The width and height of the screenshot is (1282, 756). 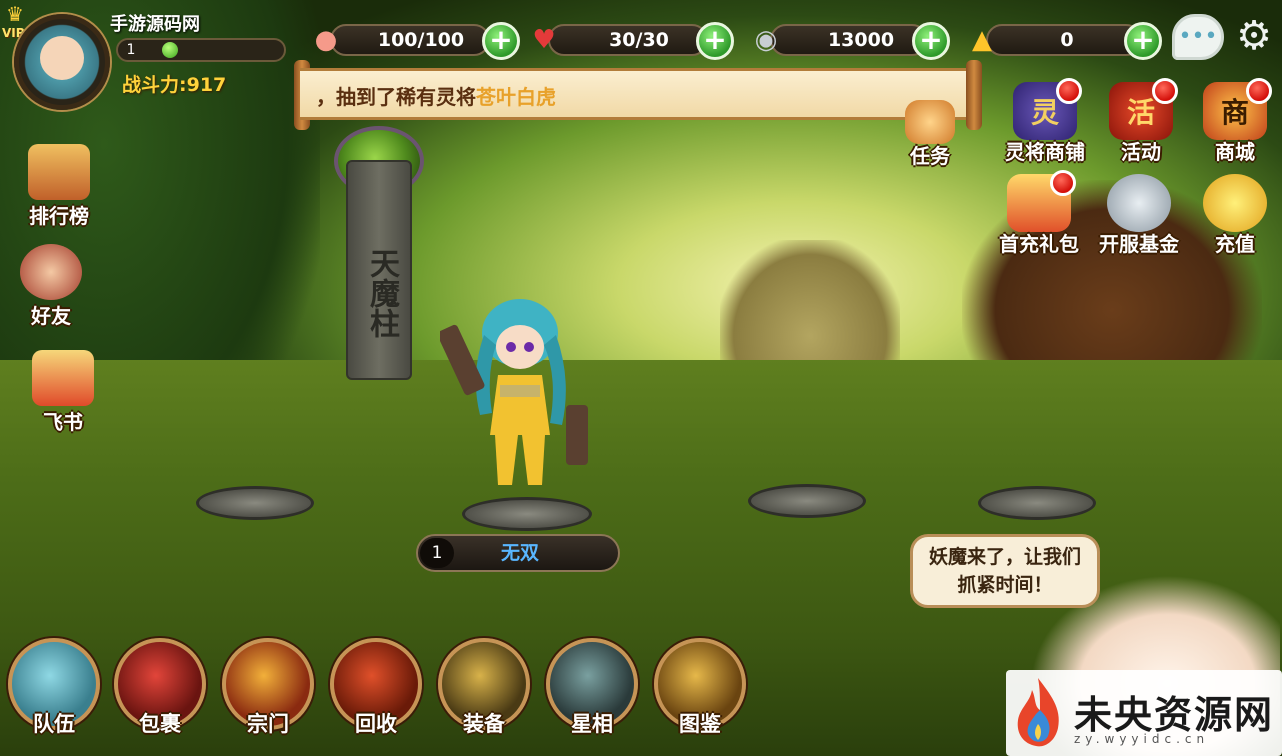 I want to click on resource-value: 30/30, so click(x=639, y=40).